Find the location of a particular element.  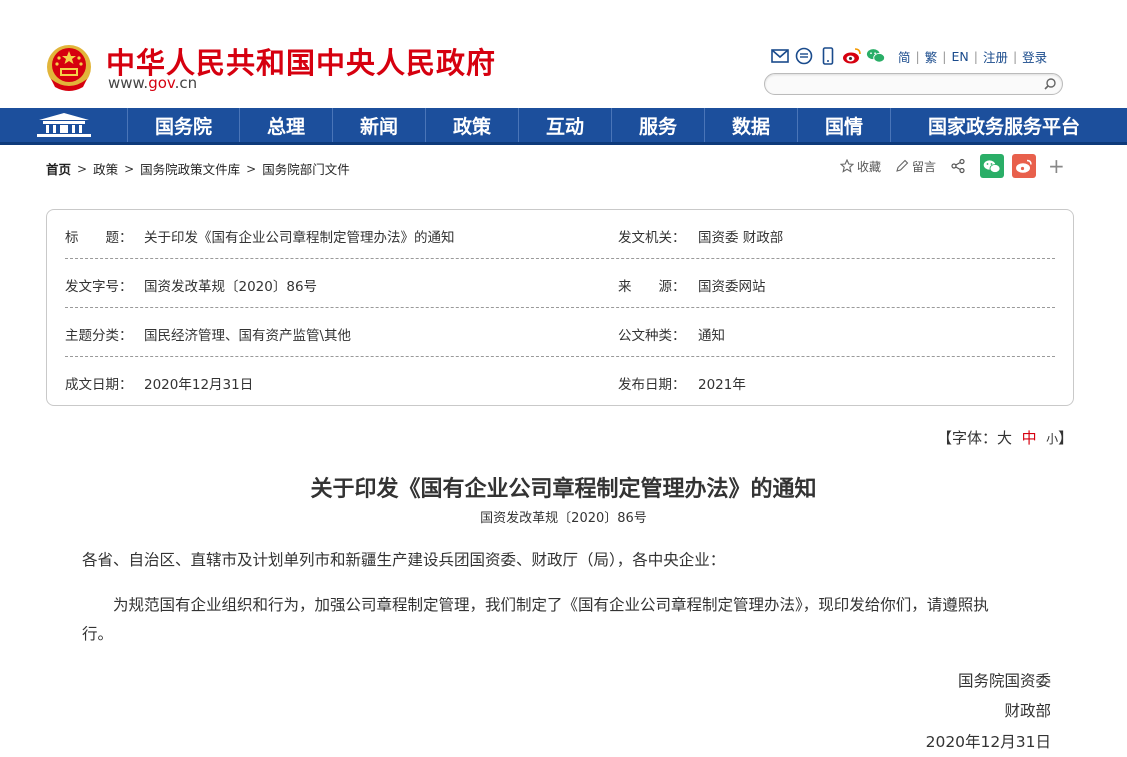

pencil-icon is located at coordinates (902, 165).